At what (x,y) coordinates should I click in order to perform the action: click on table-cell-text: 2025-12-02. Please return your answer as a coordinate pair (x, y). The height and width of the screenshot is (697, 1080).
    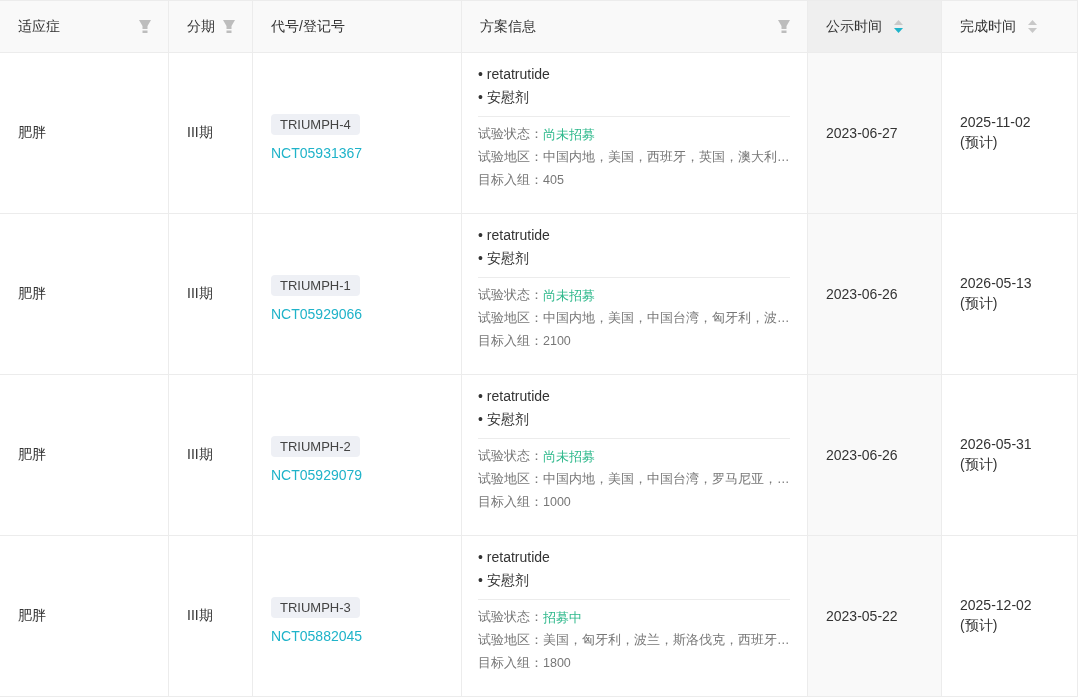
    Looking at the image, I should click on (996, 605).